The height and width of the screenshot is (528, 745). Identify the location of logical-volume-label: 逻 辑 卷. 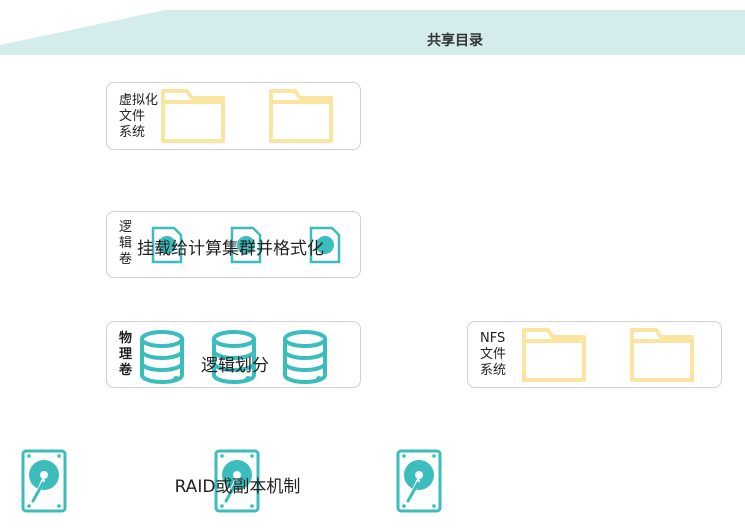
(125, 244).